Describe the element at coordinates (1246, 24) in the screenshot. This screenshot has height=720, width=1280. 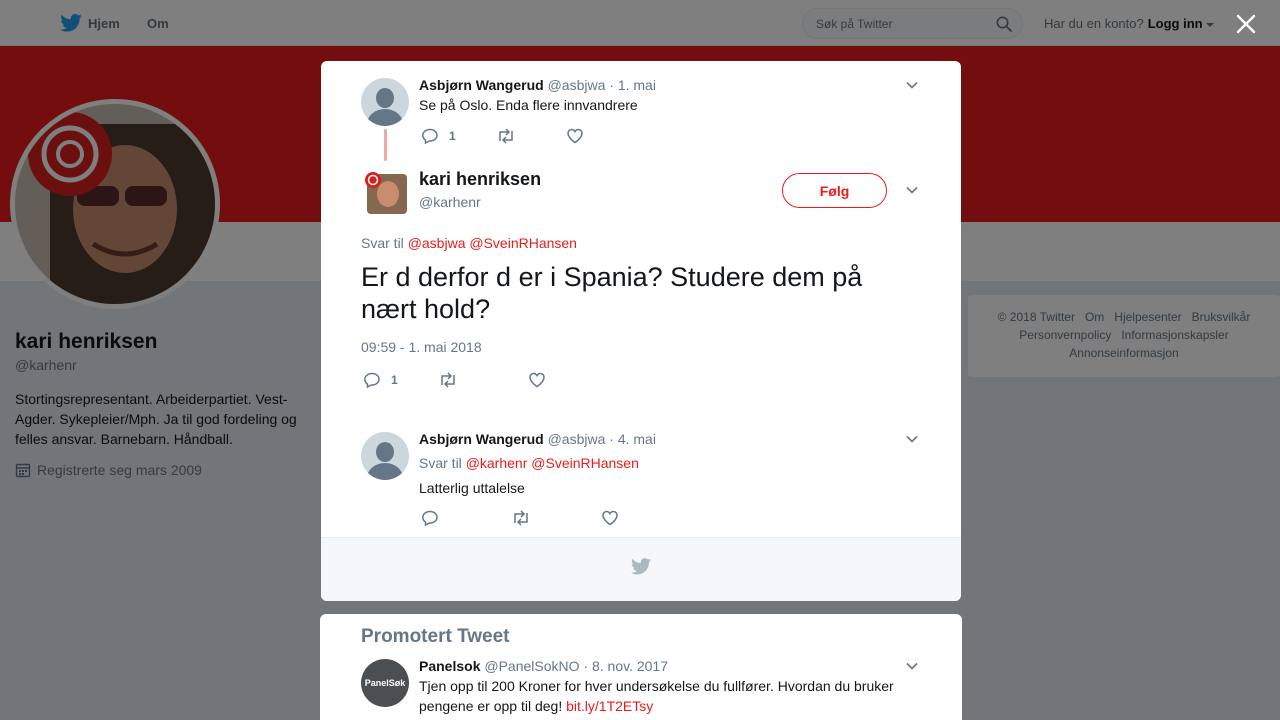
I see `close-icon` at that location.